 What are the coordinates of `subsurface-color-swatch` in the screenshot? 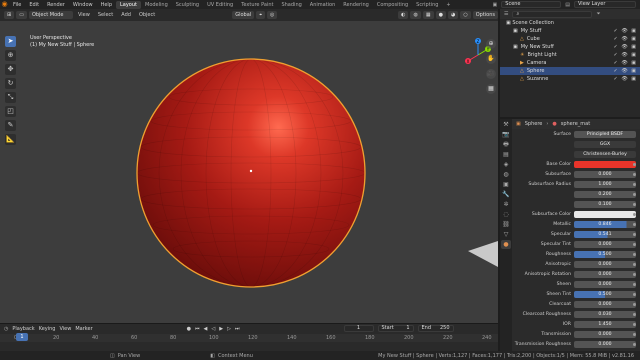 It's located at (605, 214).